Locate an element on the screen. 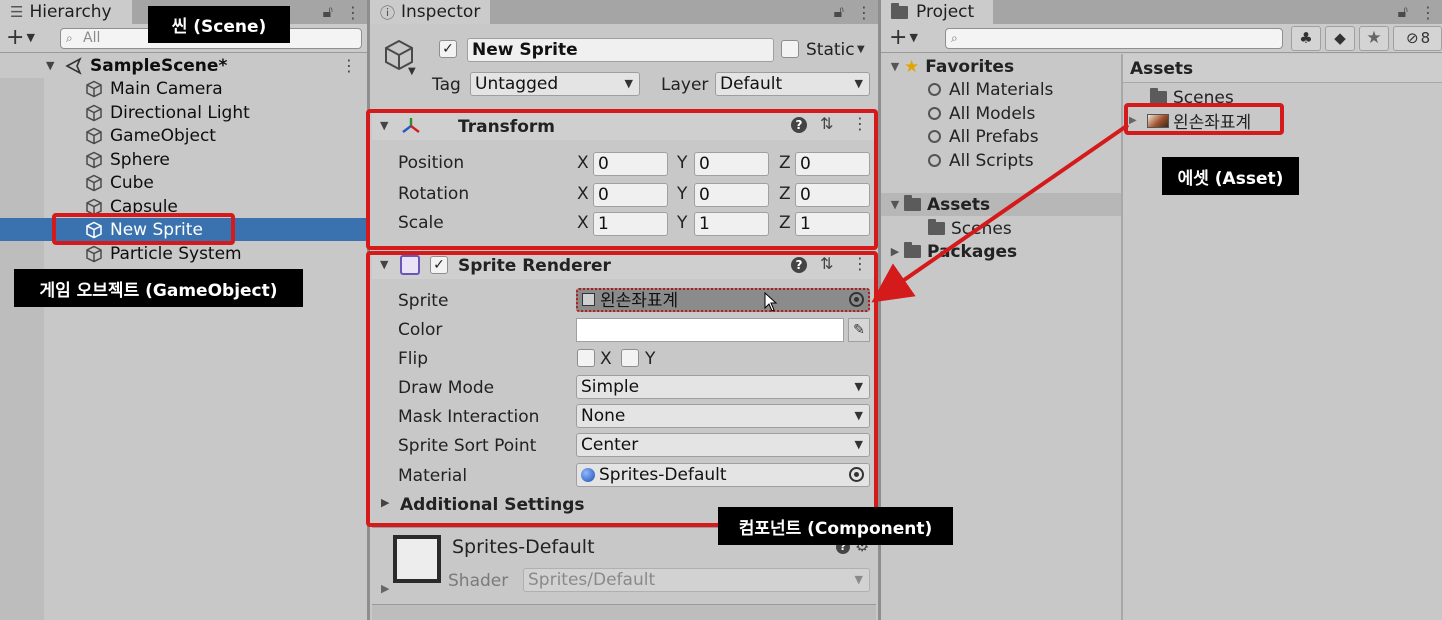 Image resolution: width=1442 pixels, height=620 pixels. asset-callout: 에셋 (Asset) is located at coordinates (1230, 176).